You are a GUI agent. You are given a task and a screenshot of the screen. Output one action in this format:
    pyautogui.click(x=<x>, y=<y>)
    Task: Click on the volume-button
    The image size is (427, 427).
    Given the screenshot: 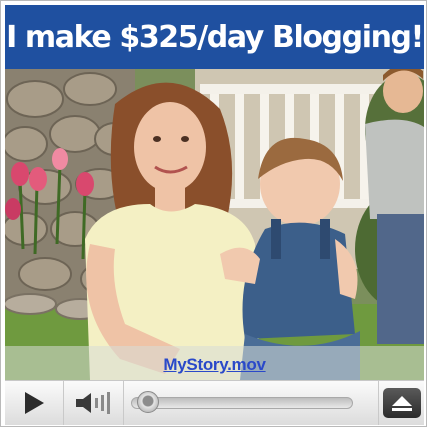 What is the action you would take?
    pyautogui.click(x=93, y=403)
    